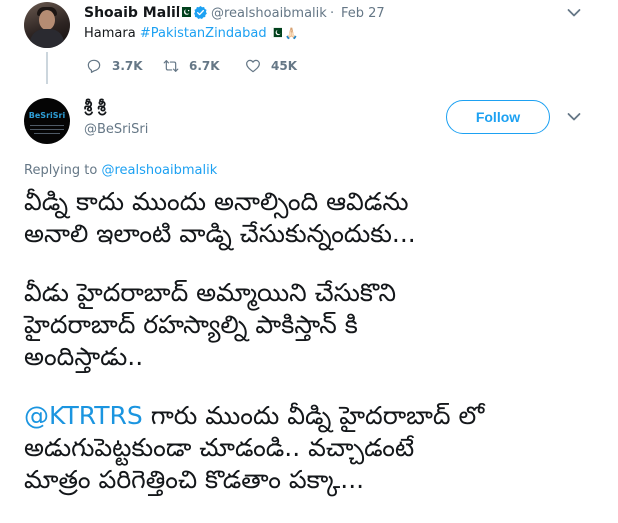 Image resolution: width=618 pixels, height=523 pixels. I want to click on retweet-button: 6.7K, so click(191, 66).